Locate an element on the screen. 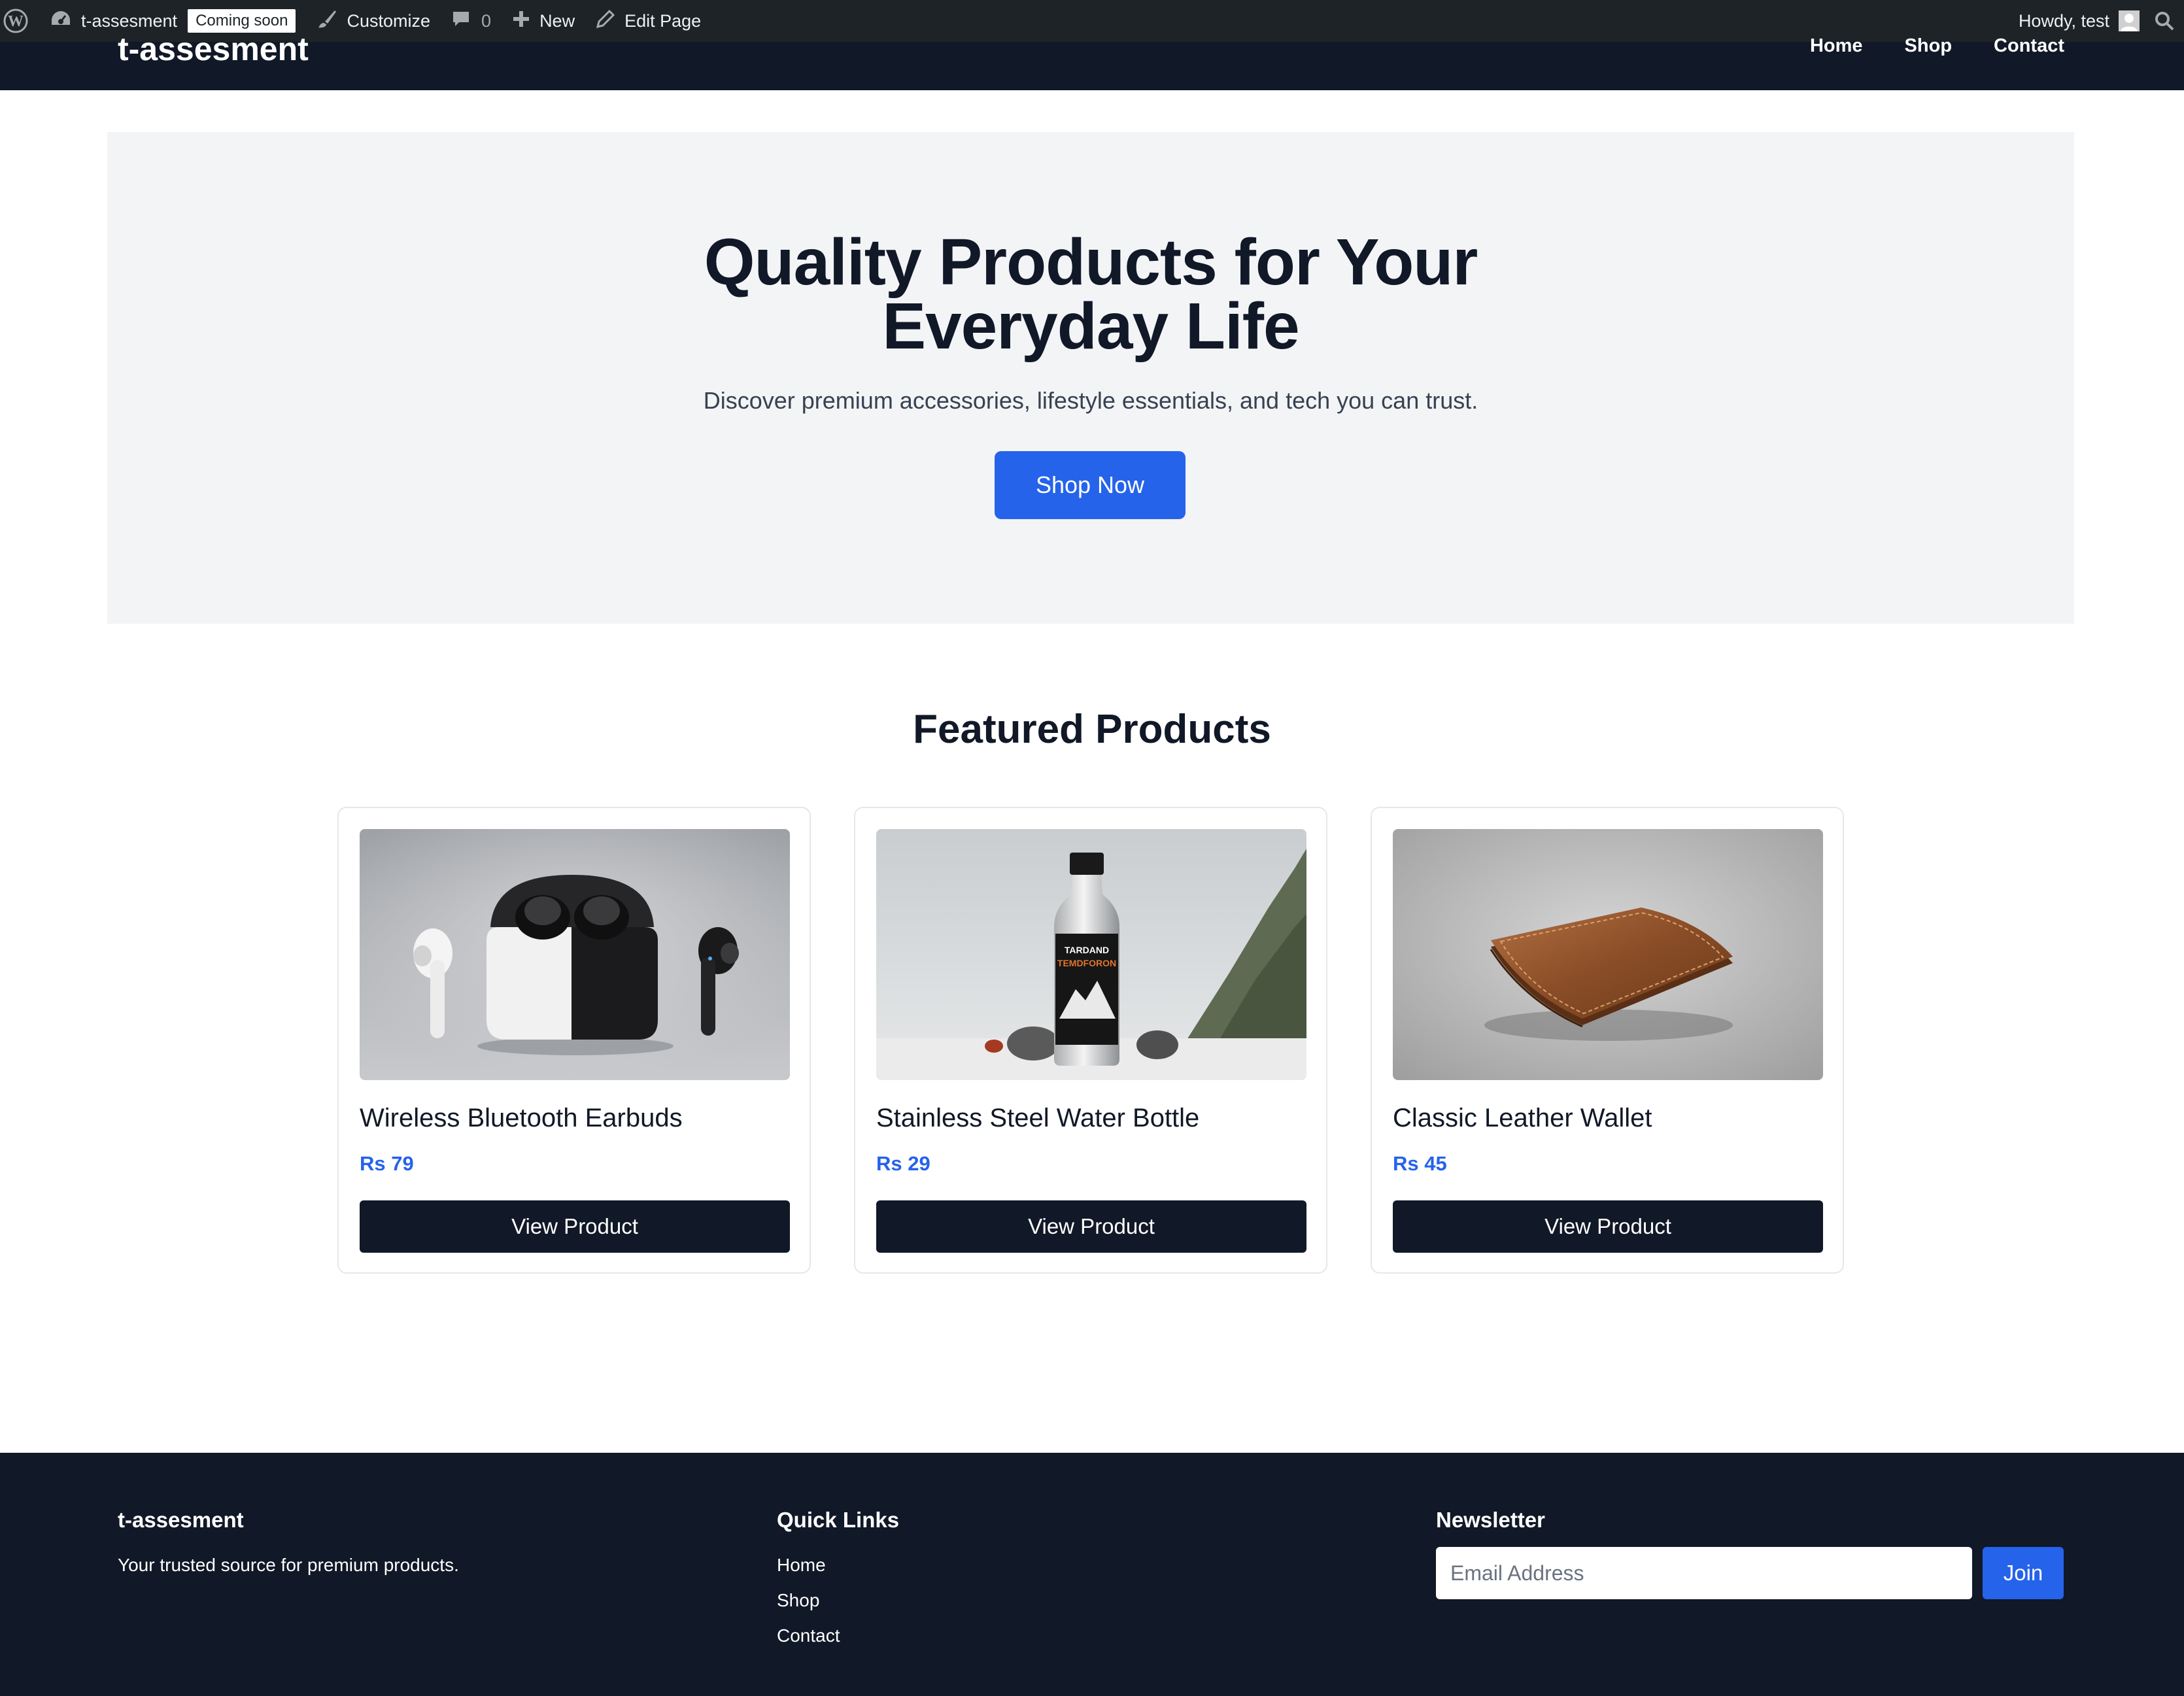 This screenshot has height=1696, width=2184. site-title: t-assesment is located at coordinates (213, 49).